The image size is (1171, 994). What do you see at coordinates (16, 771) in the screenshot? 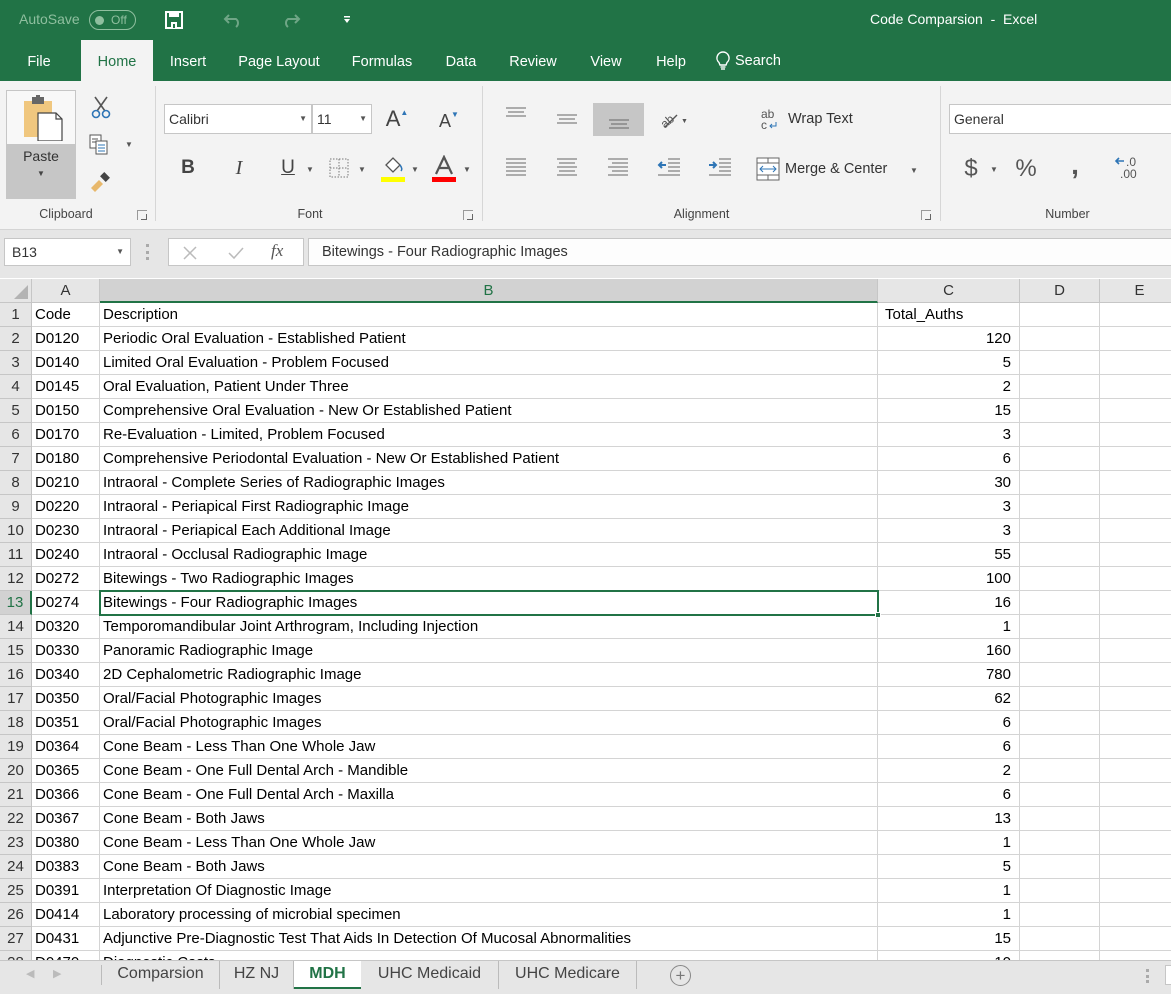
I see `row-header: 20` at bounding box center [16, 771].